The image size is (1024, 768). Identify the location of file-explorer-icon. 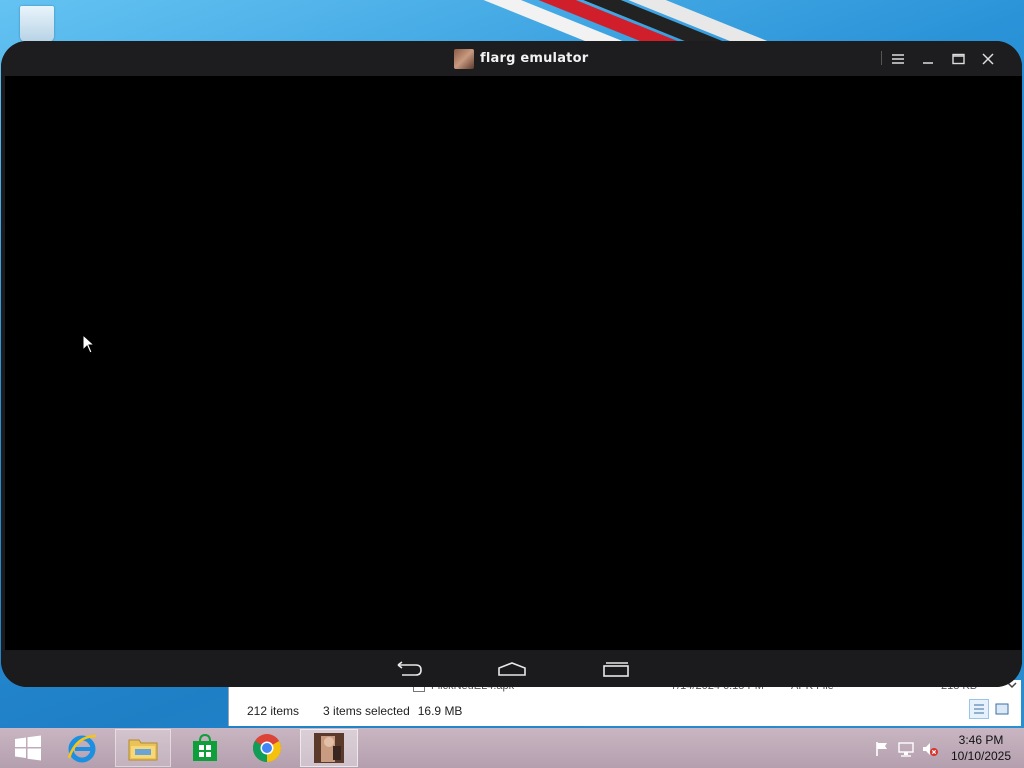
(143, 748).